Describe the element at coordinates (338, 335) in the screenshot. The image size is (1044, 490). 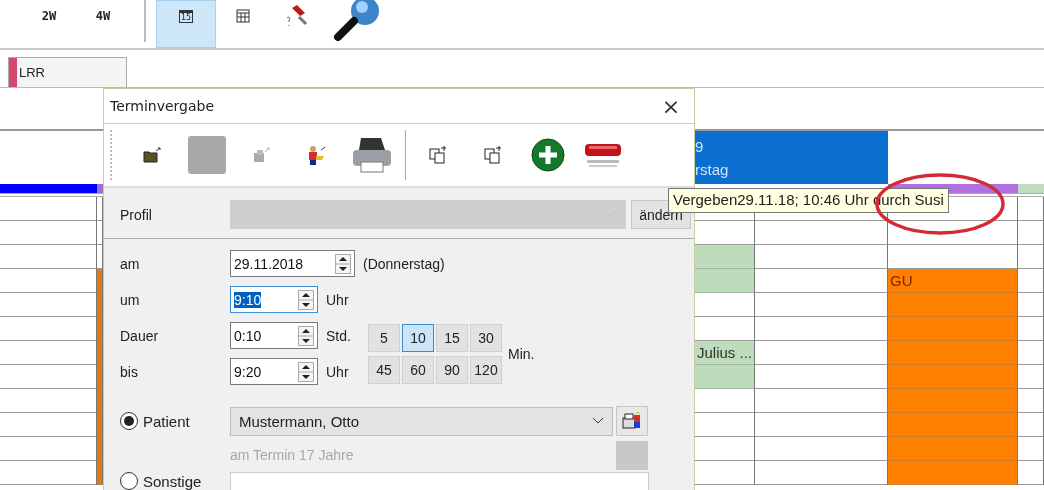
I see `unit-label: Std.` at that location.